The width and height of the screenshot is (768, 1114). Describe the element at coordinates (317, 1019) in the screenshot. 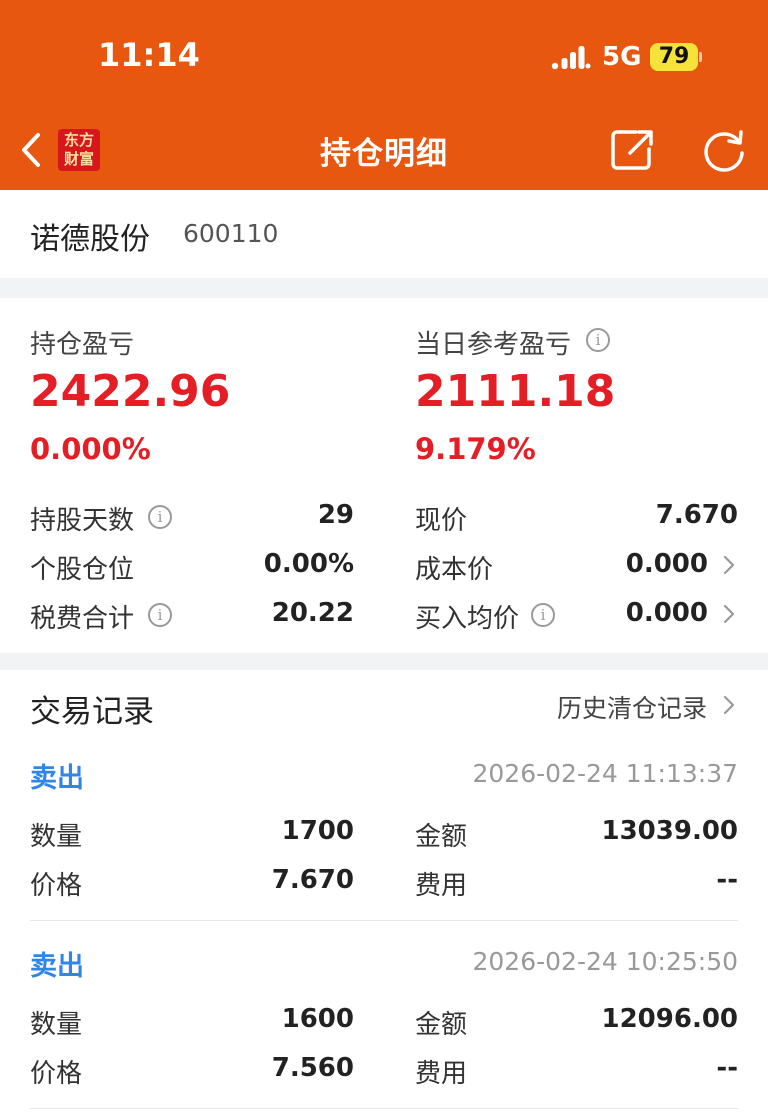

I see `quantity-value: 1600` at that location.